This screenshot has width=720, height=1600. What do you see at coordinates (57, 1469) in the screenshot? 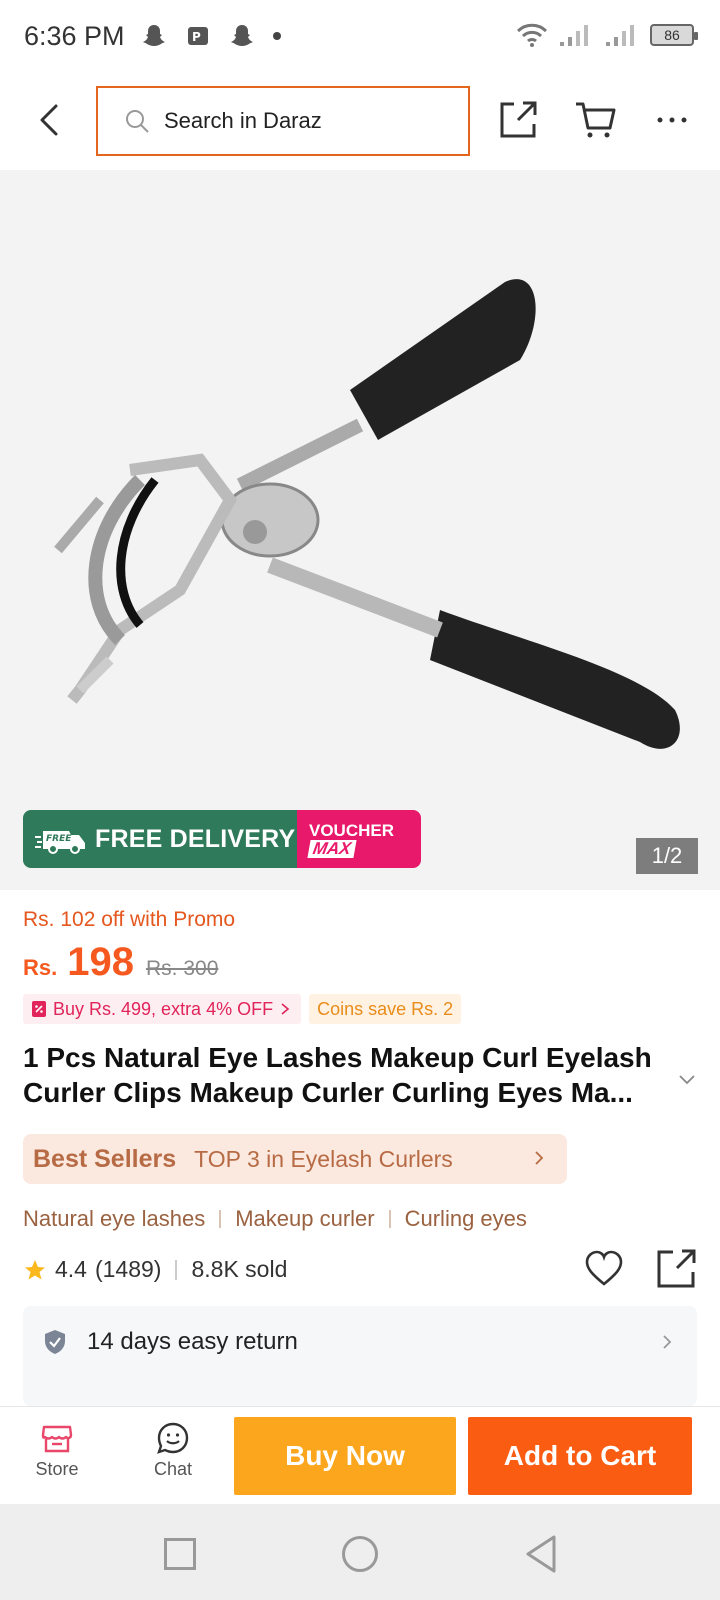
I see `store-label: Store` at bounding box center [57, 1469].